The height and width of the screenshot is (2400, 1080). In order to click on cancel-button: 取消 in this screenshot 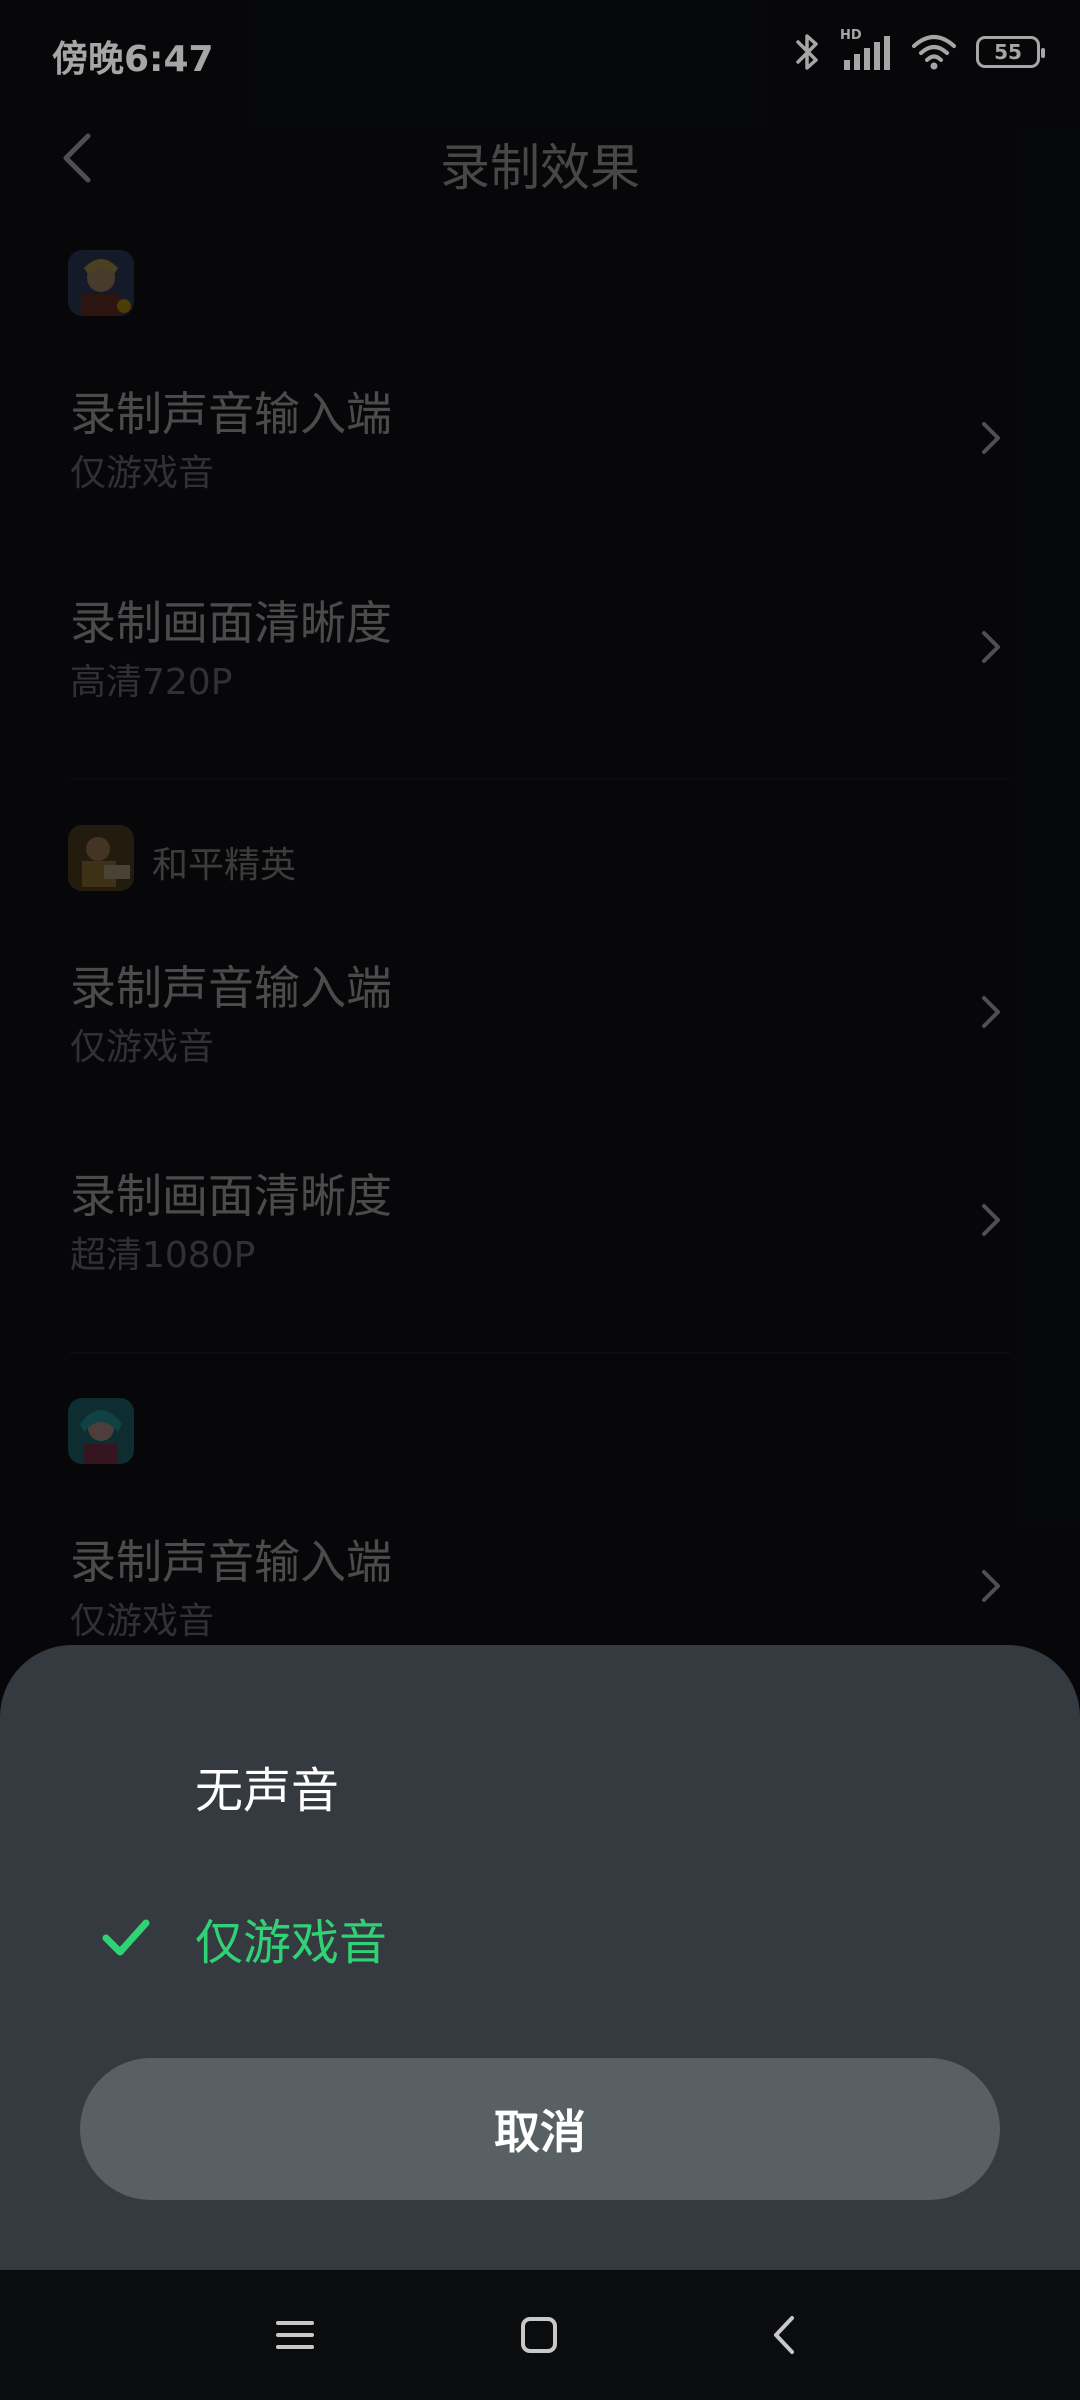, I will do `click(540, 2129)`.